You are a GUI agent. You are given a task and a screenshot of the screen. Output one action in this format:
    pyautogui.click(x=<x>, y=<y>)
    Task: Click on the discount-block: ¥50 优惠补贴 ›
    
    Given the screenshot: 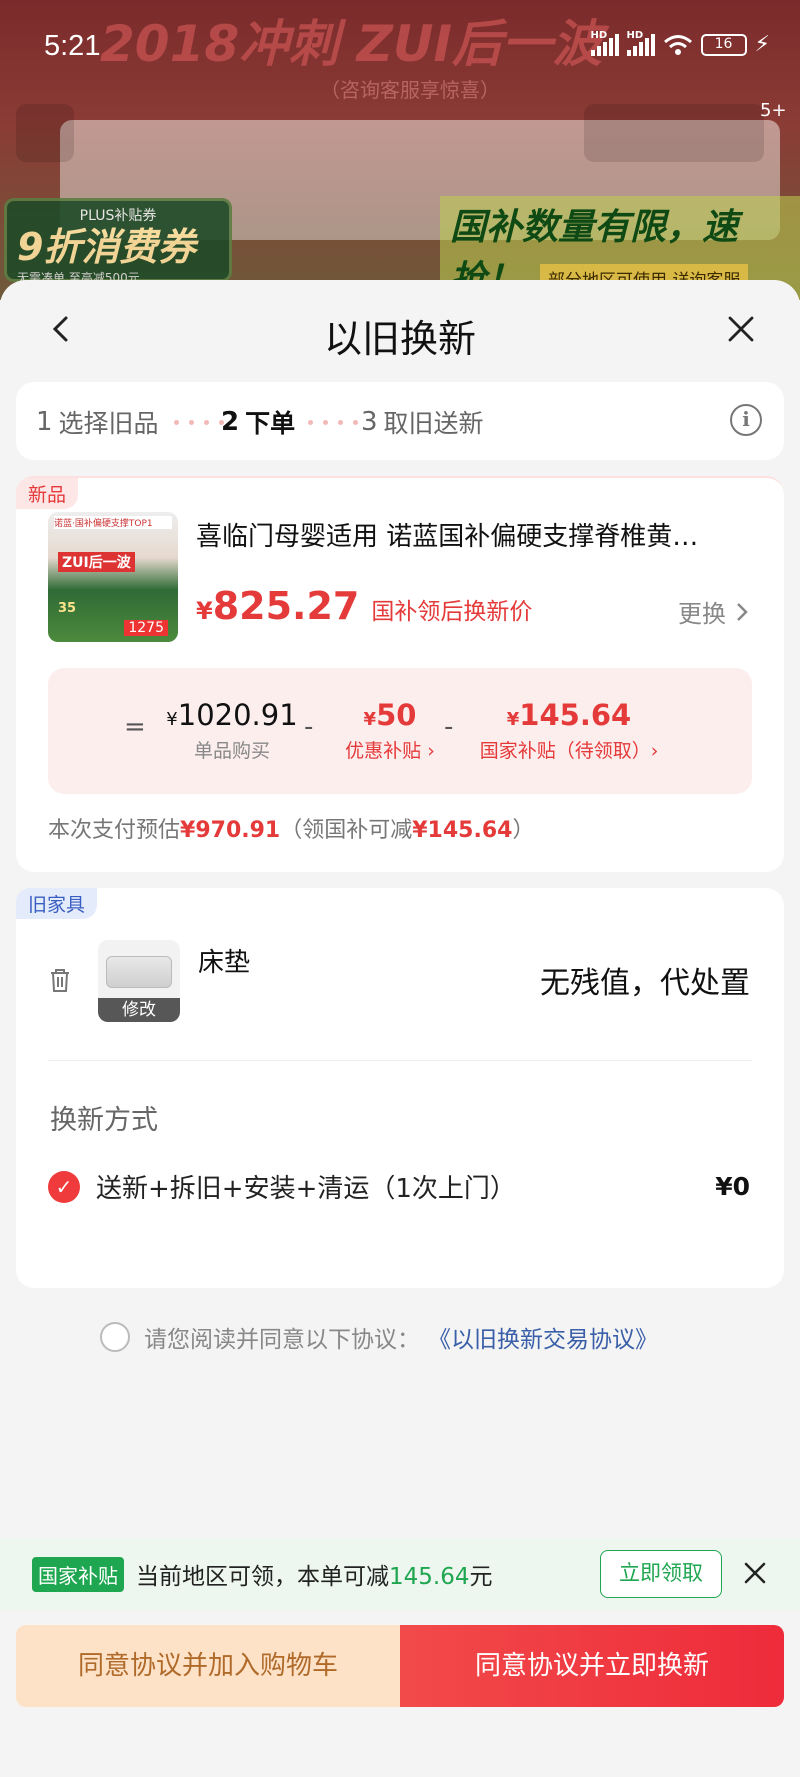 What is the action you would take?
    pyautogui.click(x=390, y=730)
    